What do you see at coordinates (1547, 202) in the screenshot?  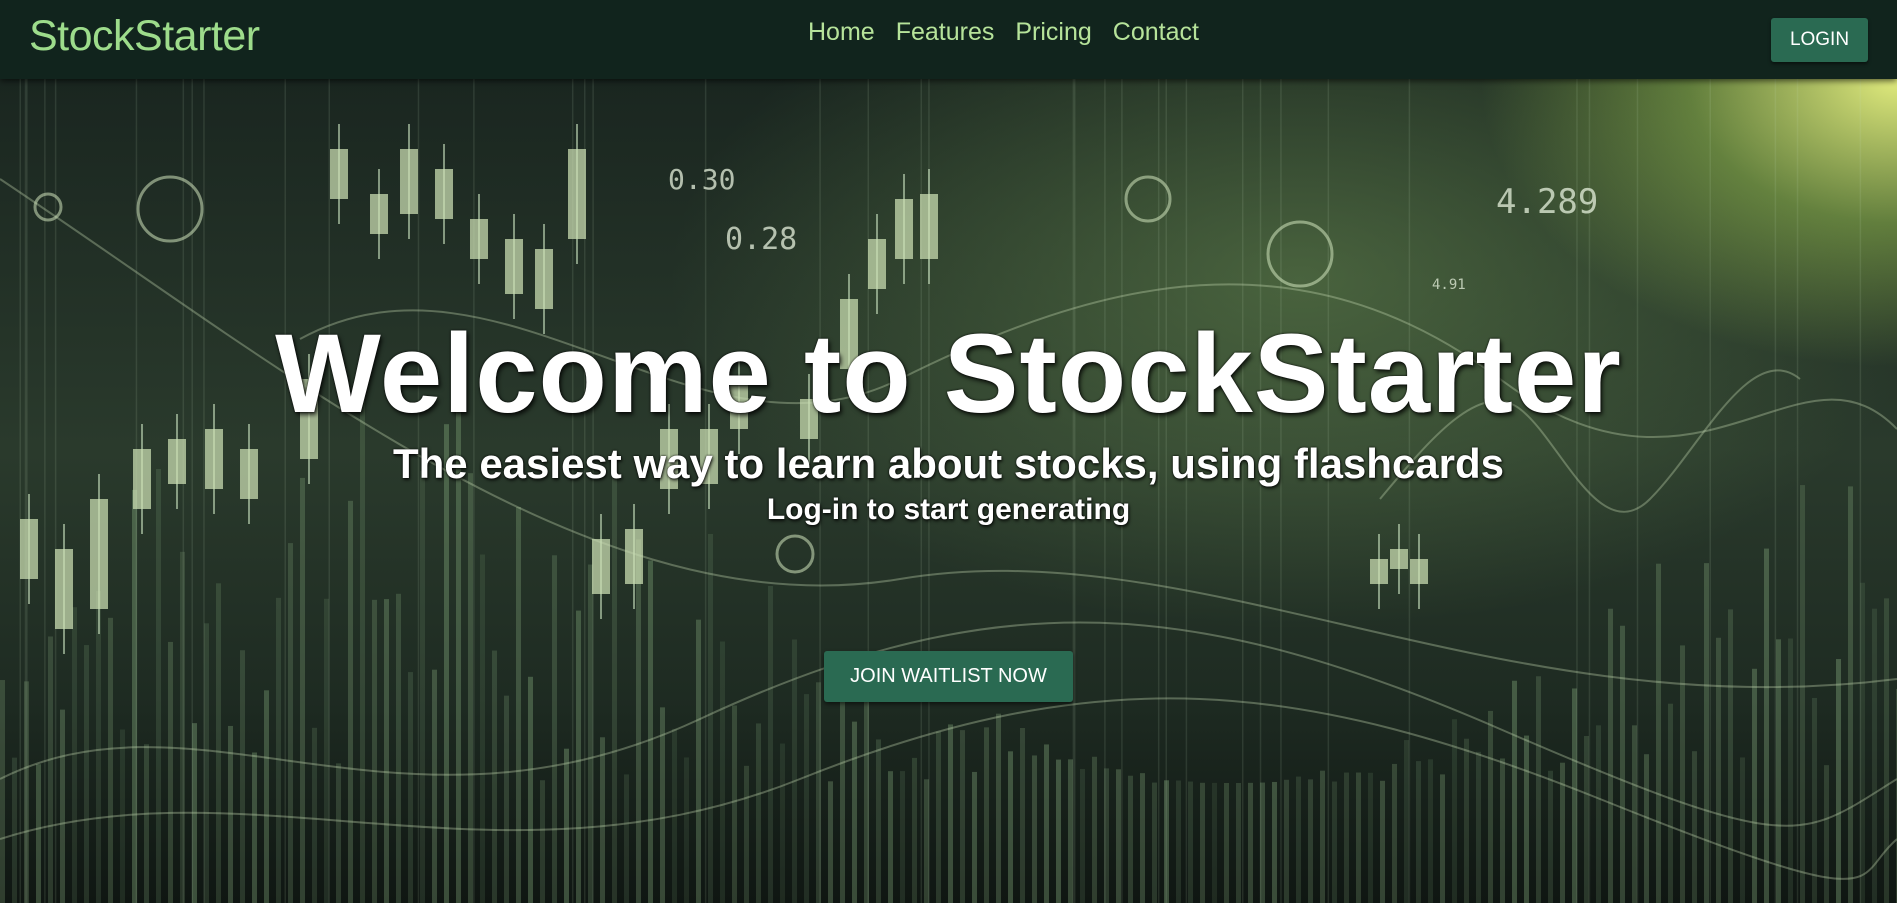 I see `svg-text: 4.289` at bounding box center [1547, 202].